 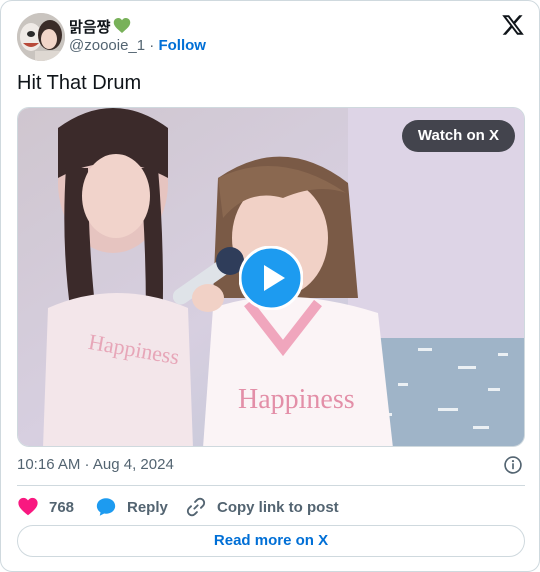 What do you see at coordinates (89, 27) in the screenshot?
I see `display-name-text: 맑음쨩` at bounding box center [89, 27].